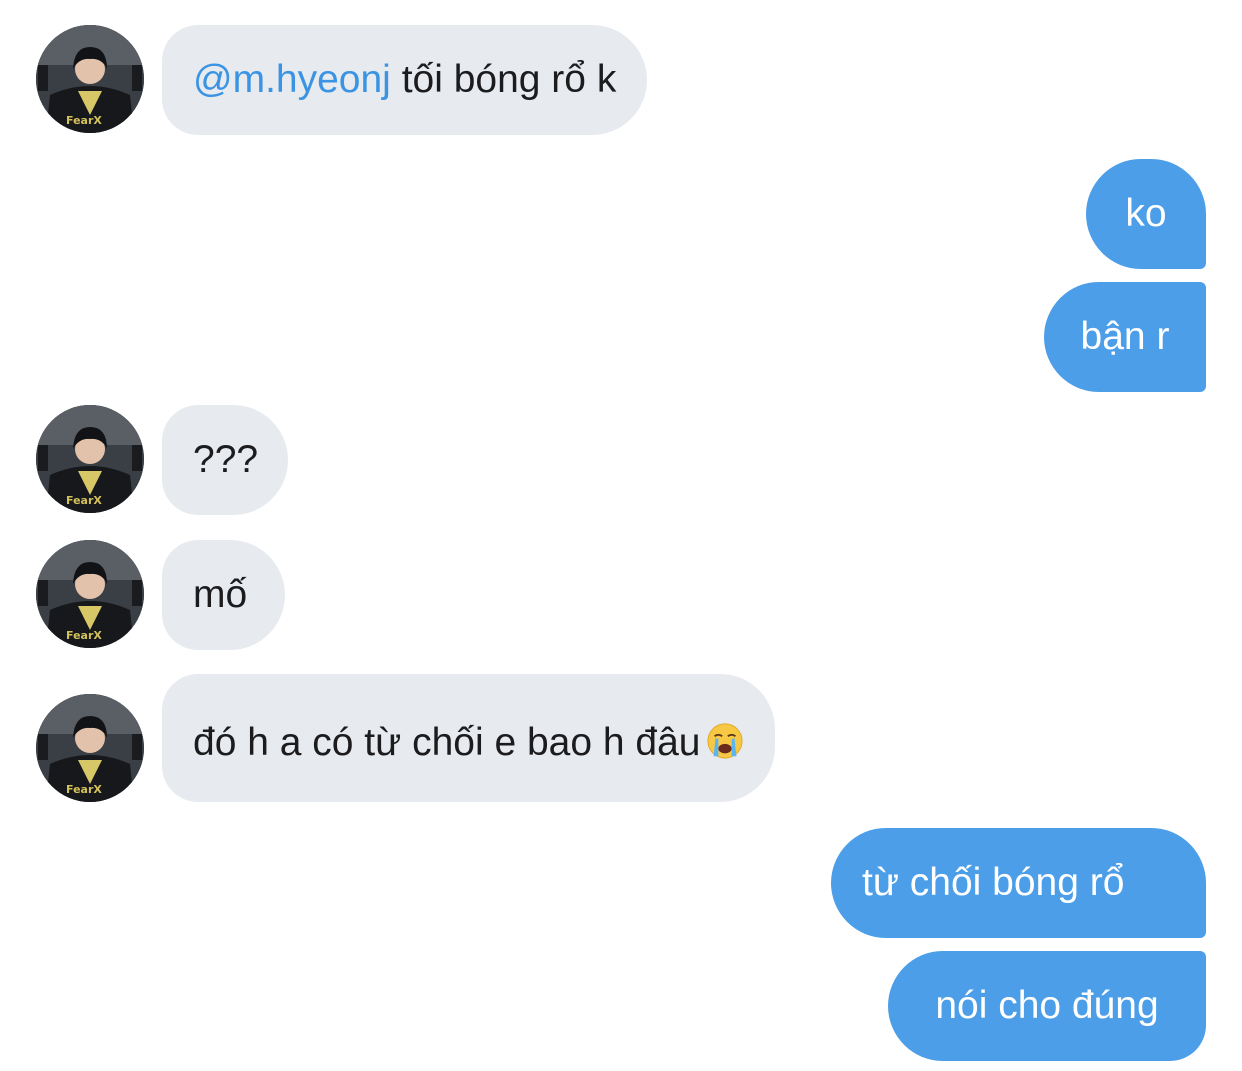 The width and height of the screenshot is (1242, 1071). What do you see at coordinates (292, 79) in the screenshot?
I see `user-mention: @m.hyeonj` at bounding box center [292, 79].